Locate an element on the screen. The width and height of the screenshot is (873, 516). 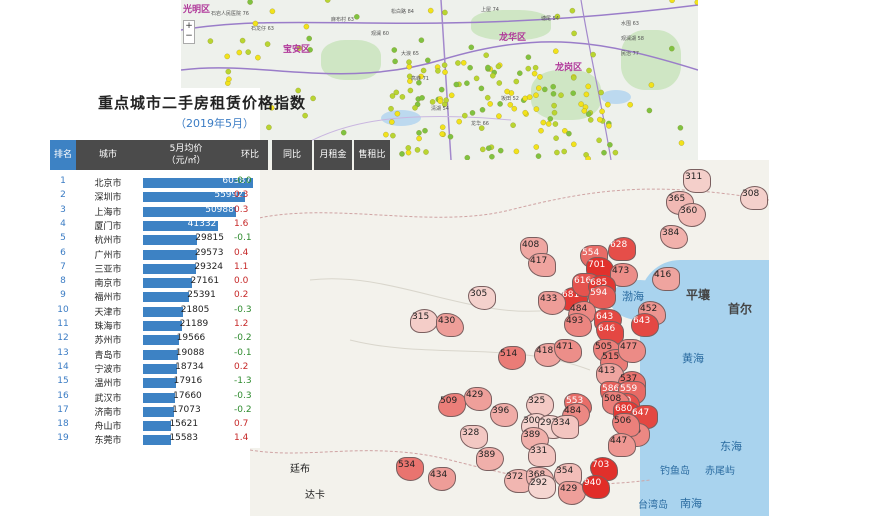
header-price-line1: 5月均价 is located at coordinates (186, 149).